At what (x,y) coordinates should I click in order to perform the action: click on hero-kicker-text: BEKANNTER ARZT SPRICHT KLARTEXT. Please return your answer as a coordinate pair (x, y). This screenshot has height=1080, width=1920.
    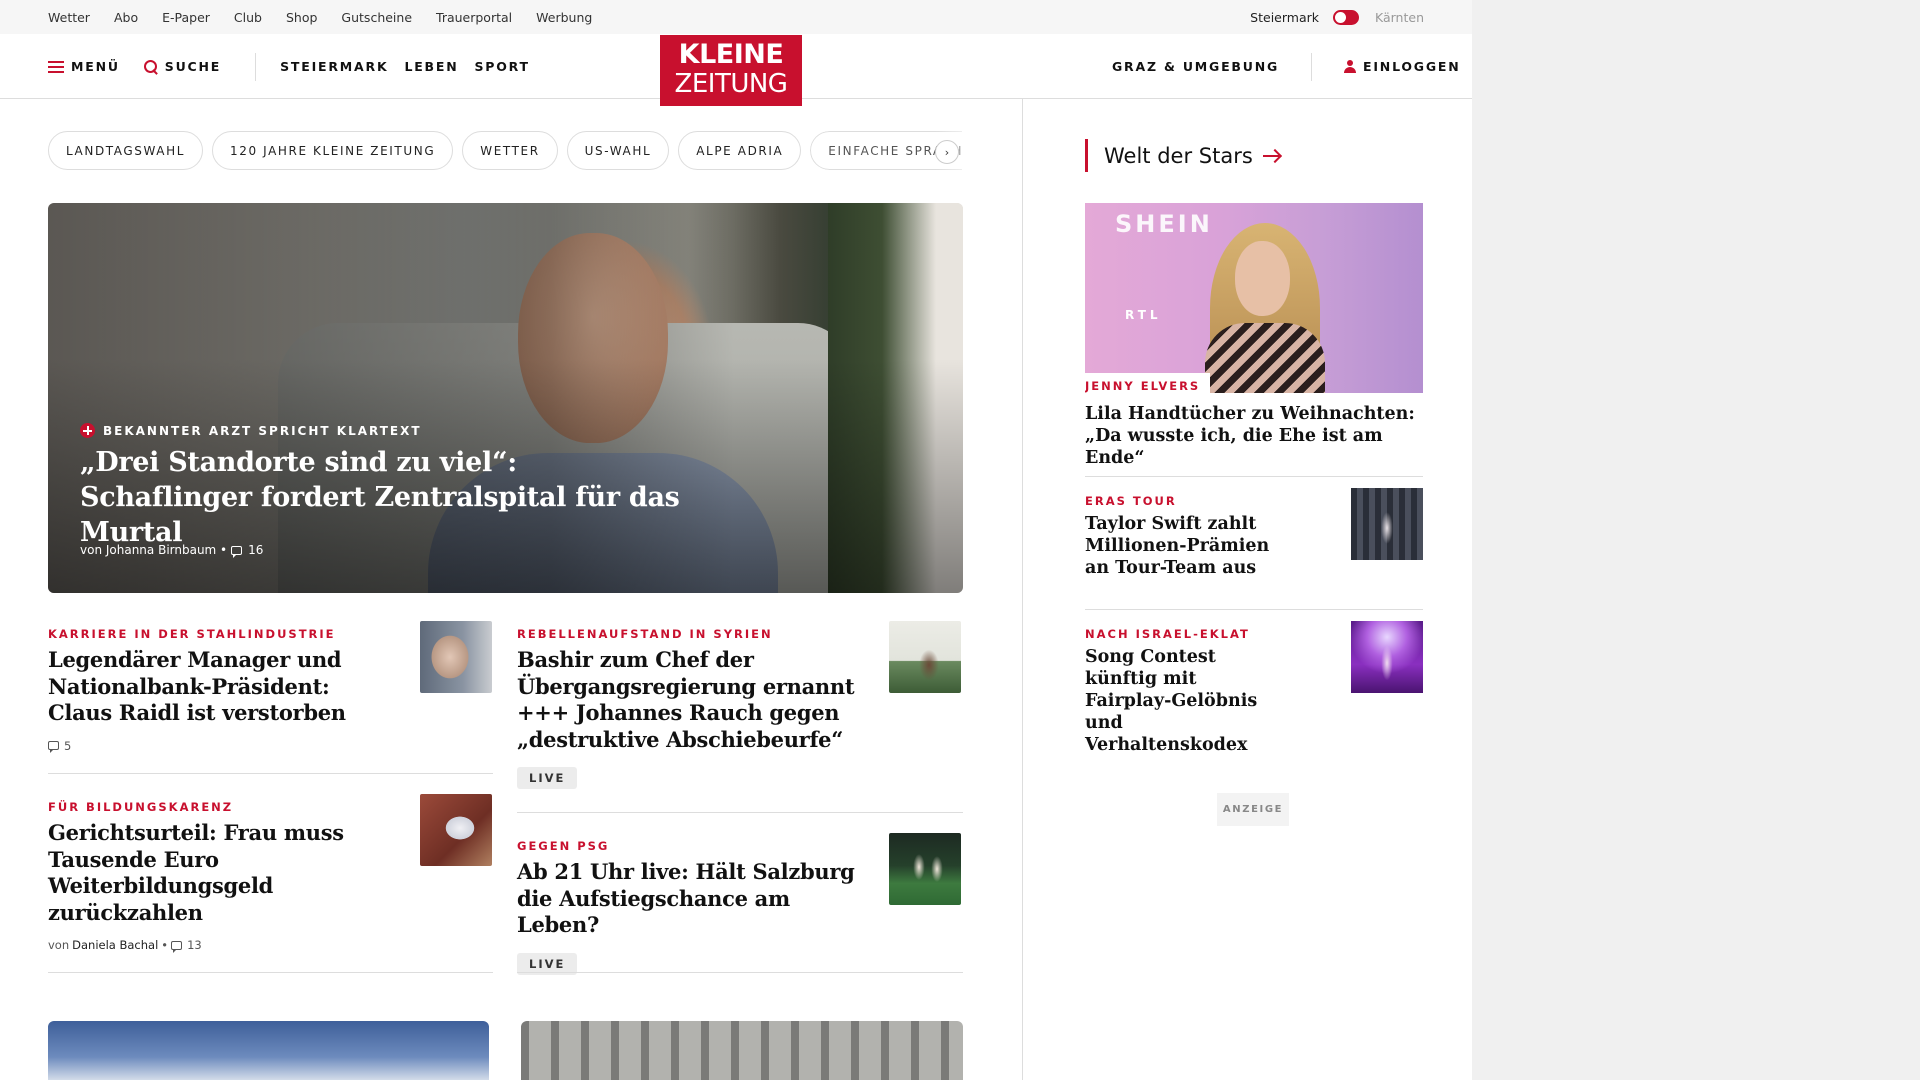
    Looking at the image, I should click on (262, 430).